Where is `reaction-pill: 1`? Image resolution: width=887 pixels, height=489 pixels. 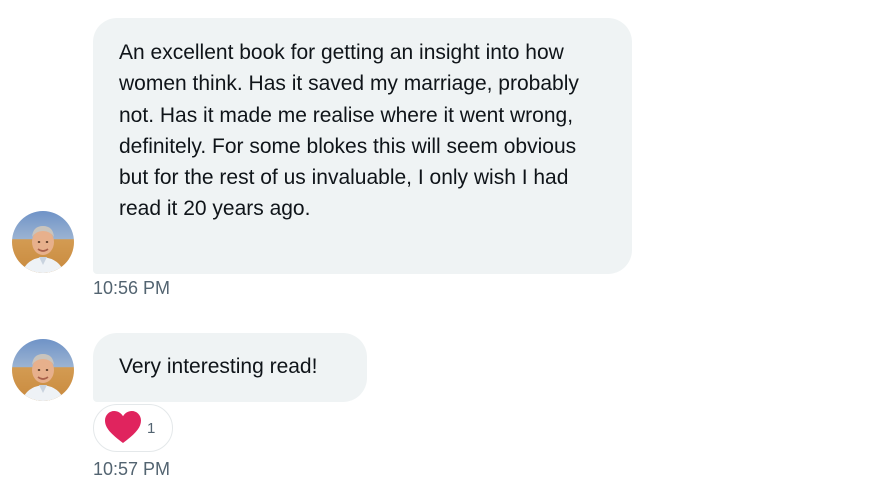 reaction-pill: 1 is located at coordinates (133, 428).